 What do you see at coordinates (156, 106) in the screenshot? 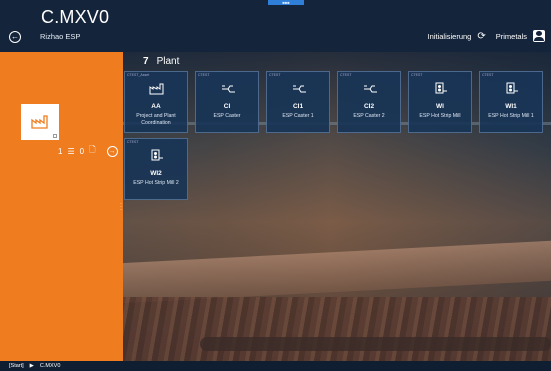
I see `tile-code: AA` at bounding box center [156, 106].